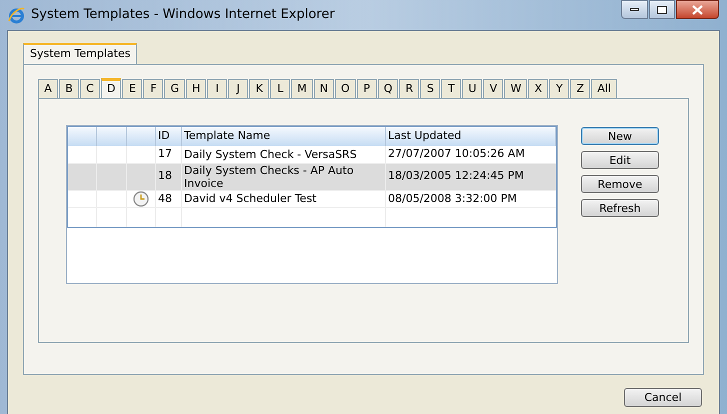  I want to click on letter-tab: O, so click(345, 88).